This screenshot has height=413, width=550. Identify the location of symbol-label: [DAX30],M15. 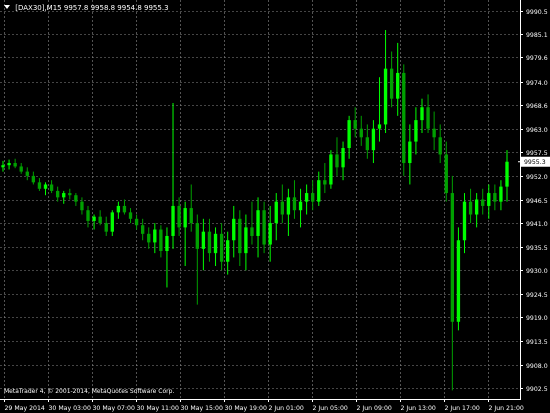
(38, 8).